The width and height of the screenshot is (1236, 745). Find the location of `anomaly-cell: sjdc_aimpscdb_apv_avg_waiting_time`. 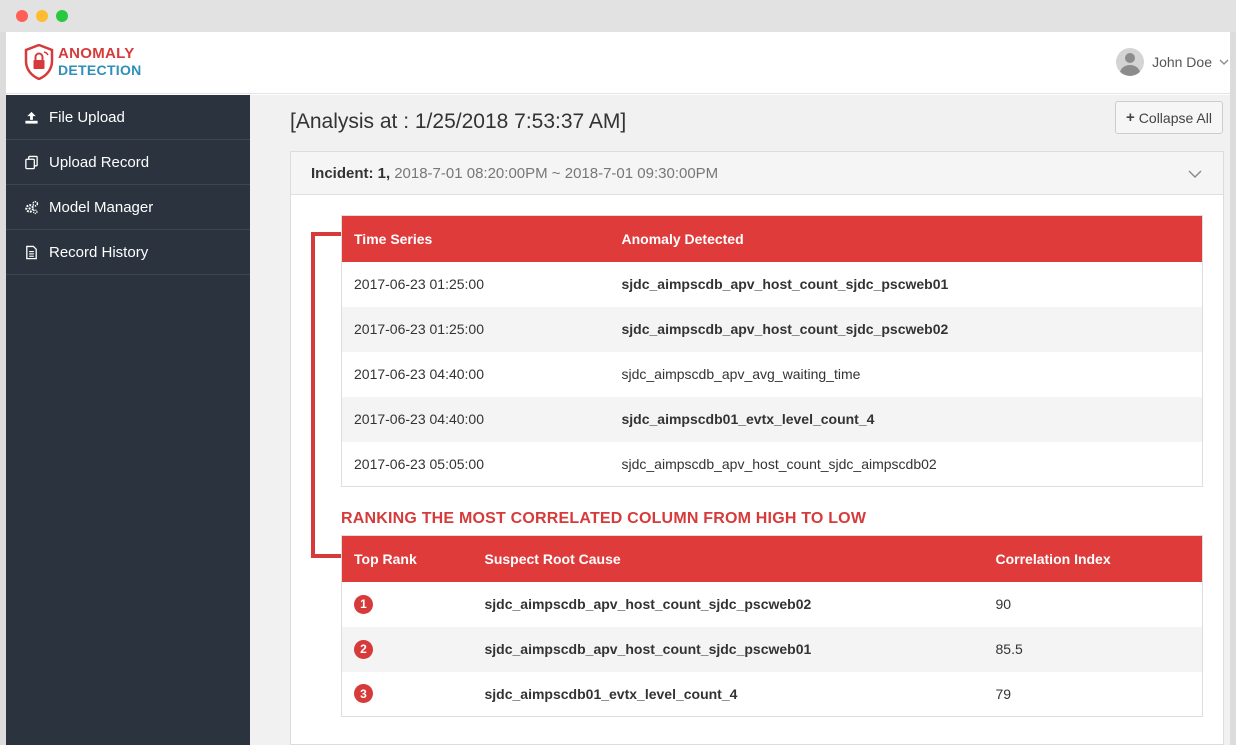

anomaly-cell: sjdc_aimpscdb_apv_avg_waiting_time is located at coordinates (741, 374).